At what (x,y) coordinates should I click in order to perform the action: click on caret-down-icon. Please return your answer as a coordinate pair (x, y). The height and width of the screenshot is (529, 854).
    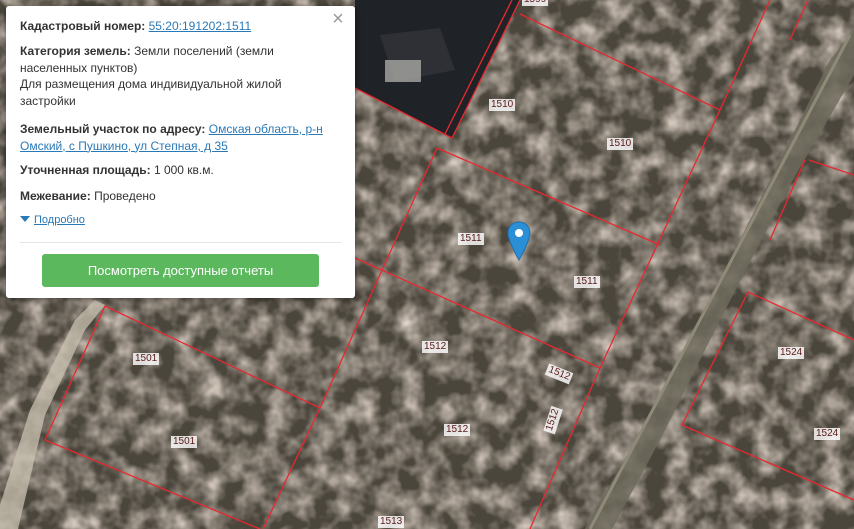
    Looking at the image, I should click on (25, 219).